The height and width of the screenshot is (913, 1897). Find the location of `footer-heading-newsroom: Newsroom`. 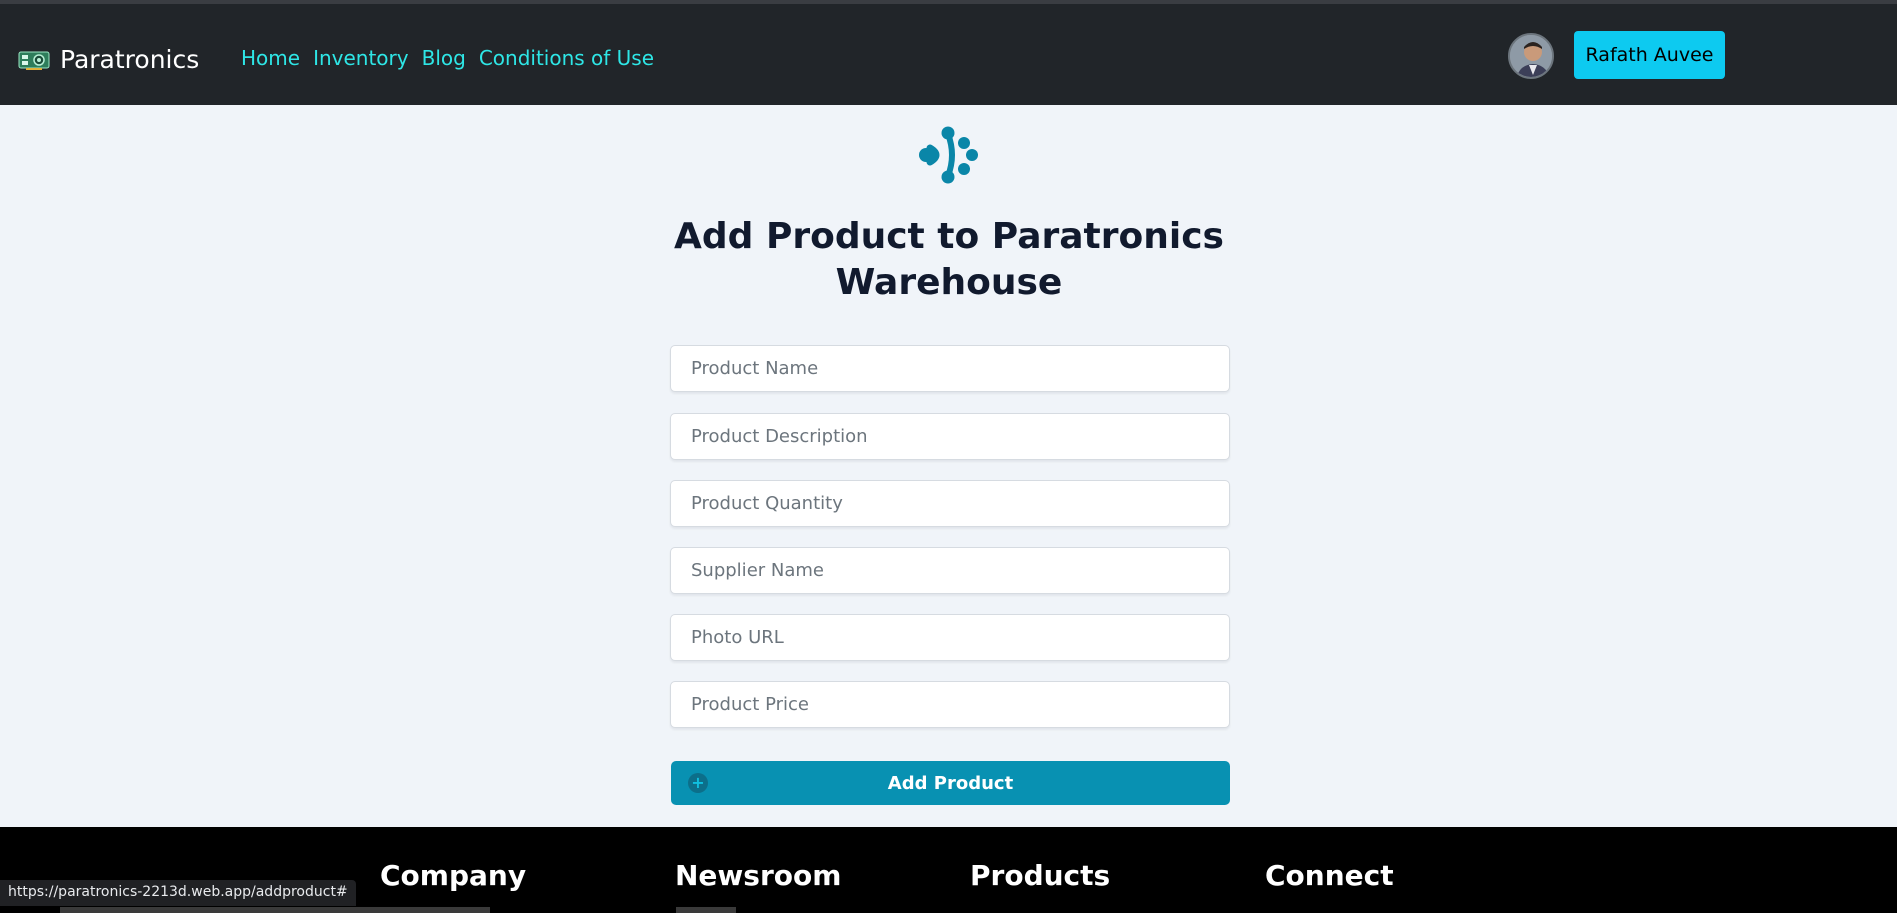

footer-heading-newsroom: Newsroom is located at coordinates (758, 875).